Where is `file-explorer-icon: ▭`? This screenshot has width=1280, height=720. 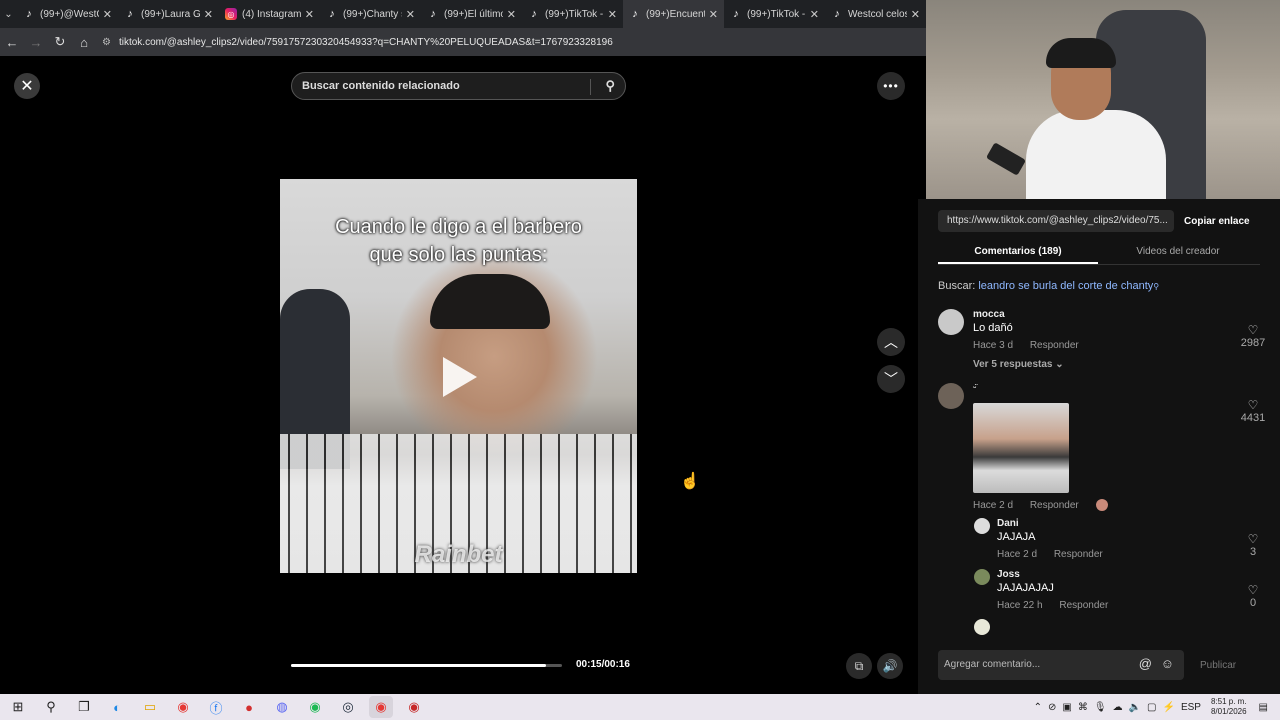
file-explorer-icon: ▭ is located at coordinates (150, 707).